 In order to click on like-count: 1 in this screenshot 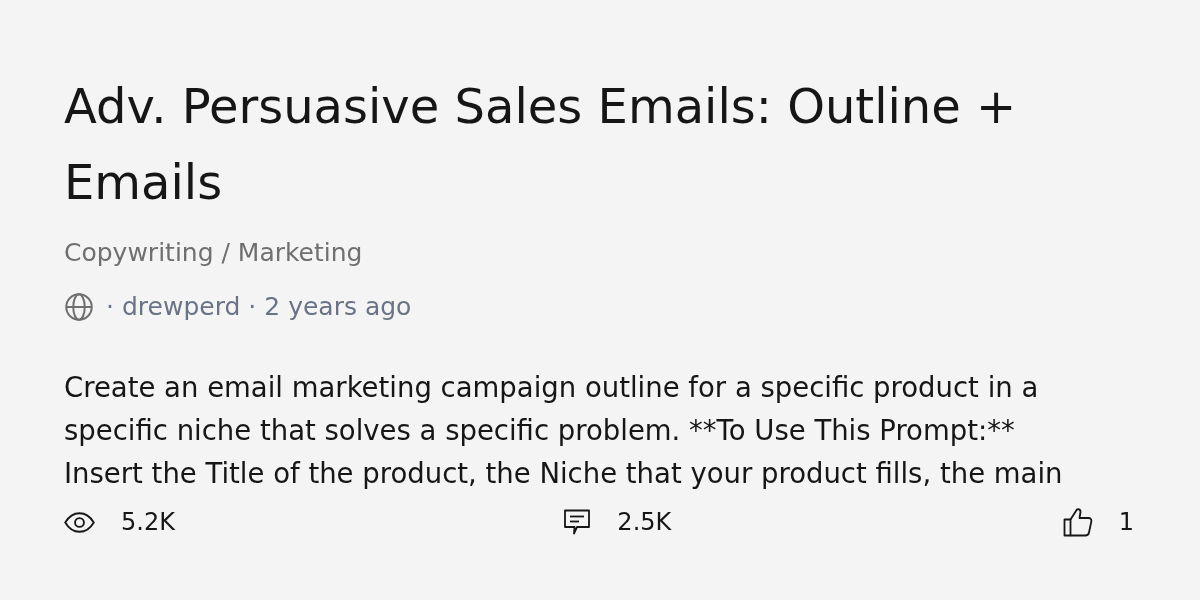, I will do `click(1126, 522)`.